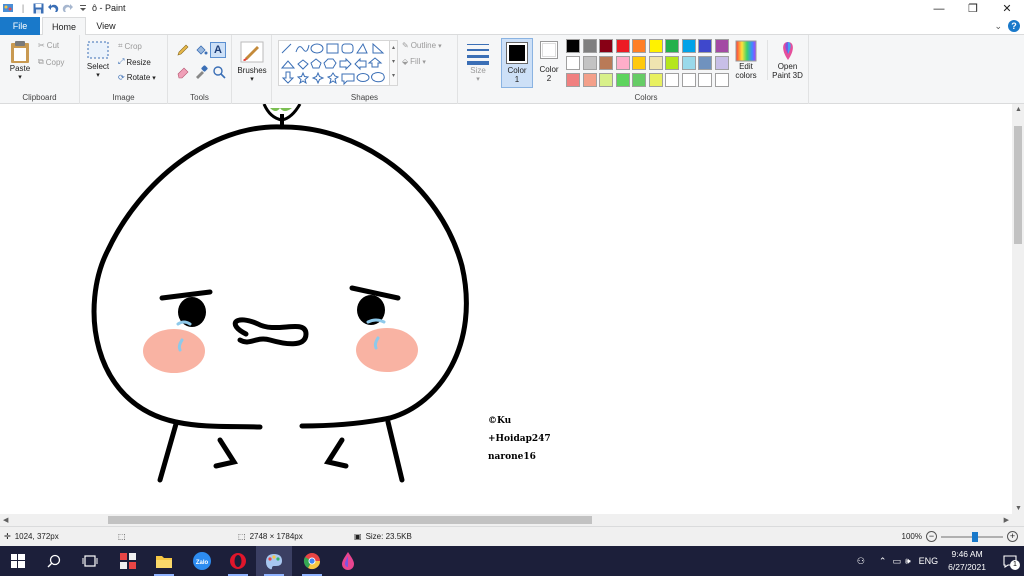  What do you see at coordinates (1018, 185) in the screenshot?
I see `vertical-scroll-thumb` at bounding box center [1018, 185].